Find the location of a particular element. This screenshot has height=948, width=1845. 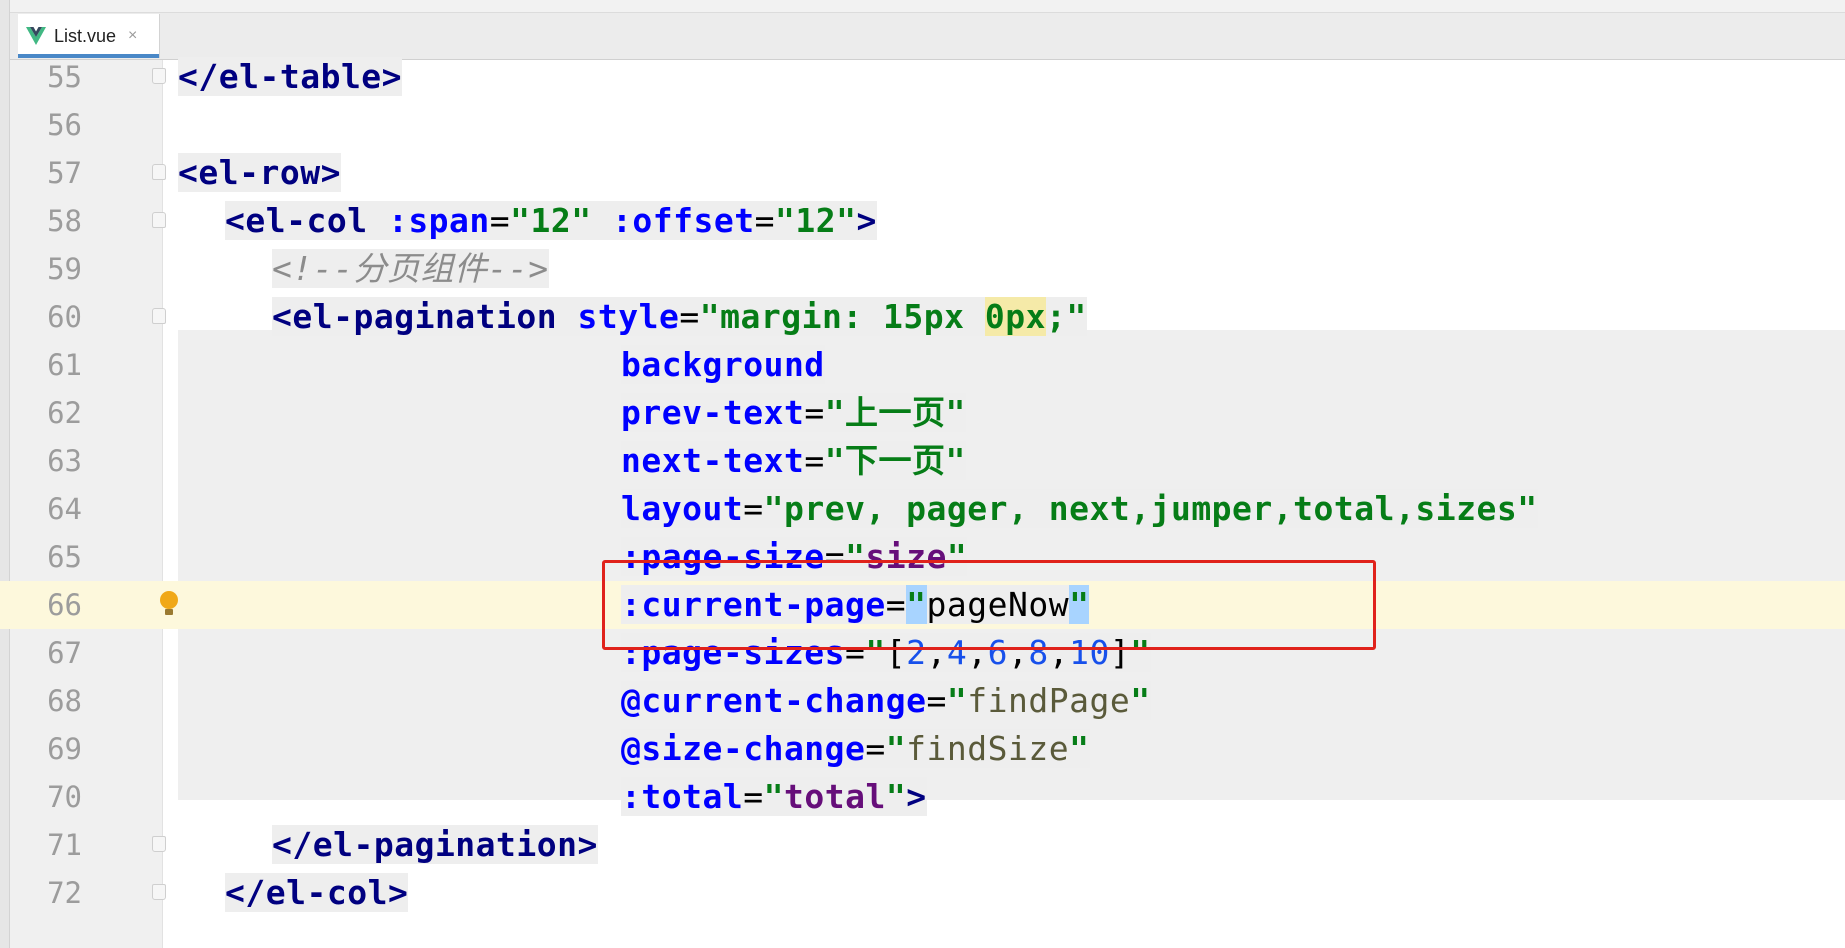

code-line: 70:total="total"> is located at coordinates (922, 797).